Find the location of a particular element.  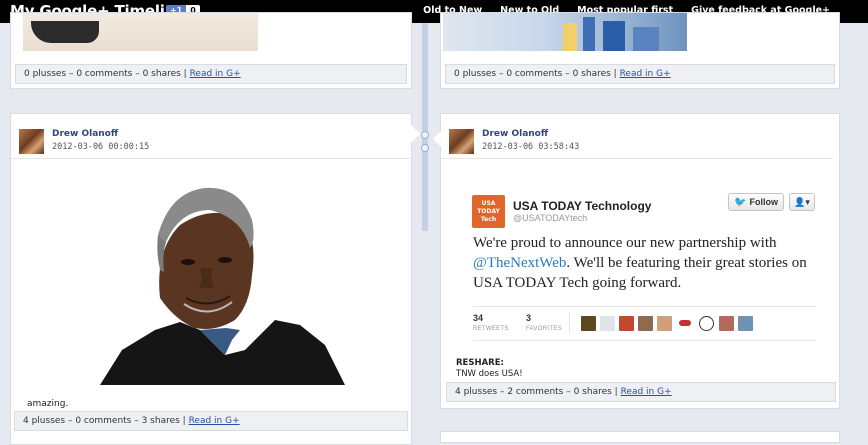

retweets-label: RETWEETS is located at coordinates (491, 329).